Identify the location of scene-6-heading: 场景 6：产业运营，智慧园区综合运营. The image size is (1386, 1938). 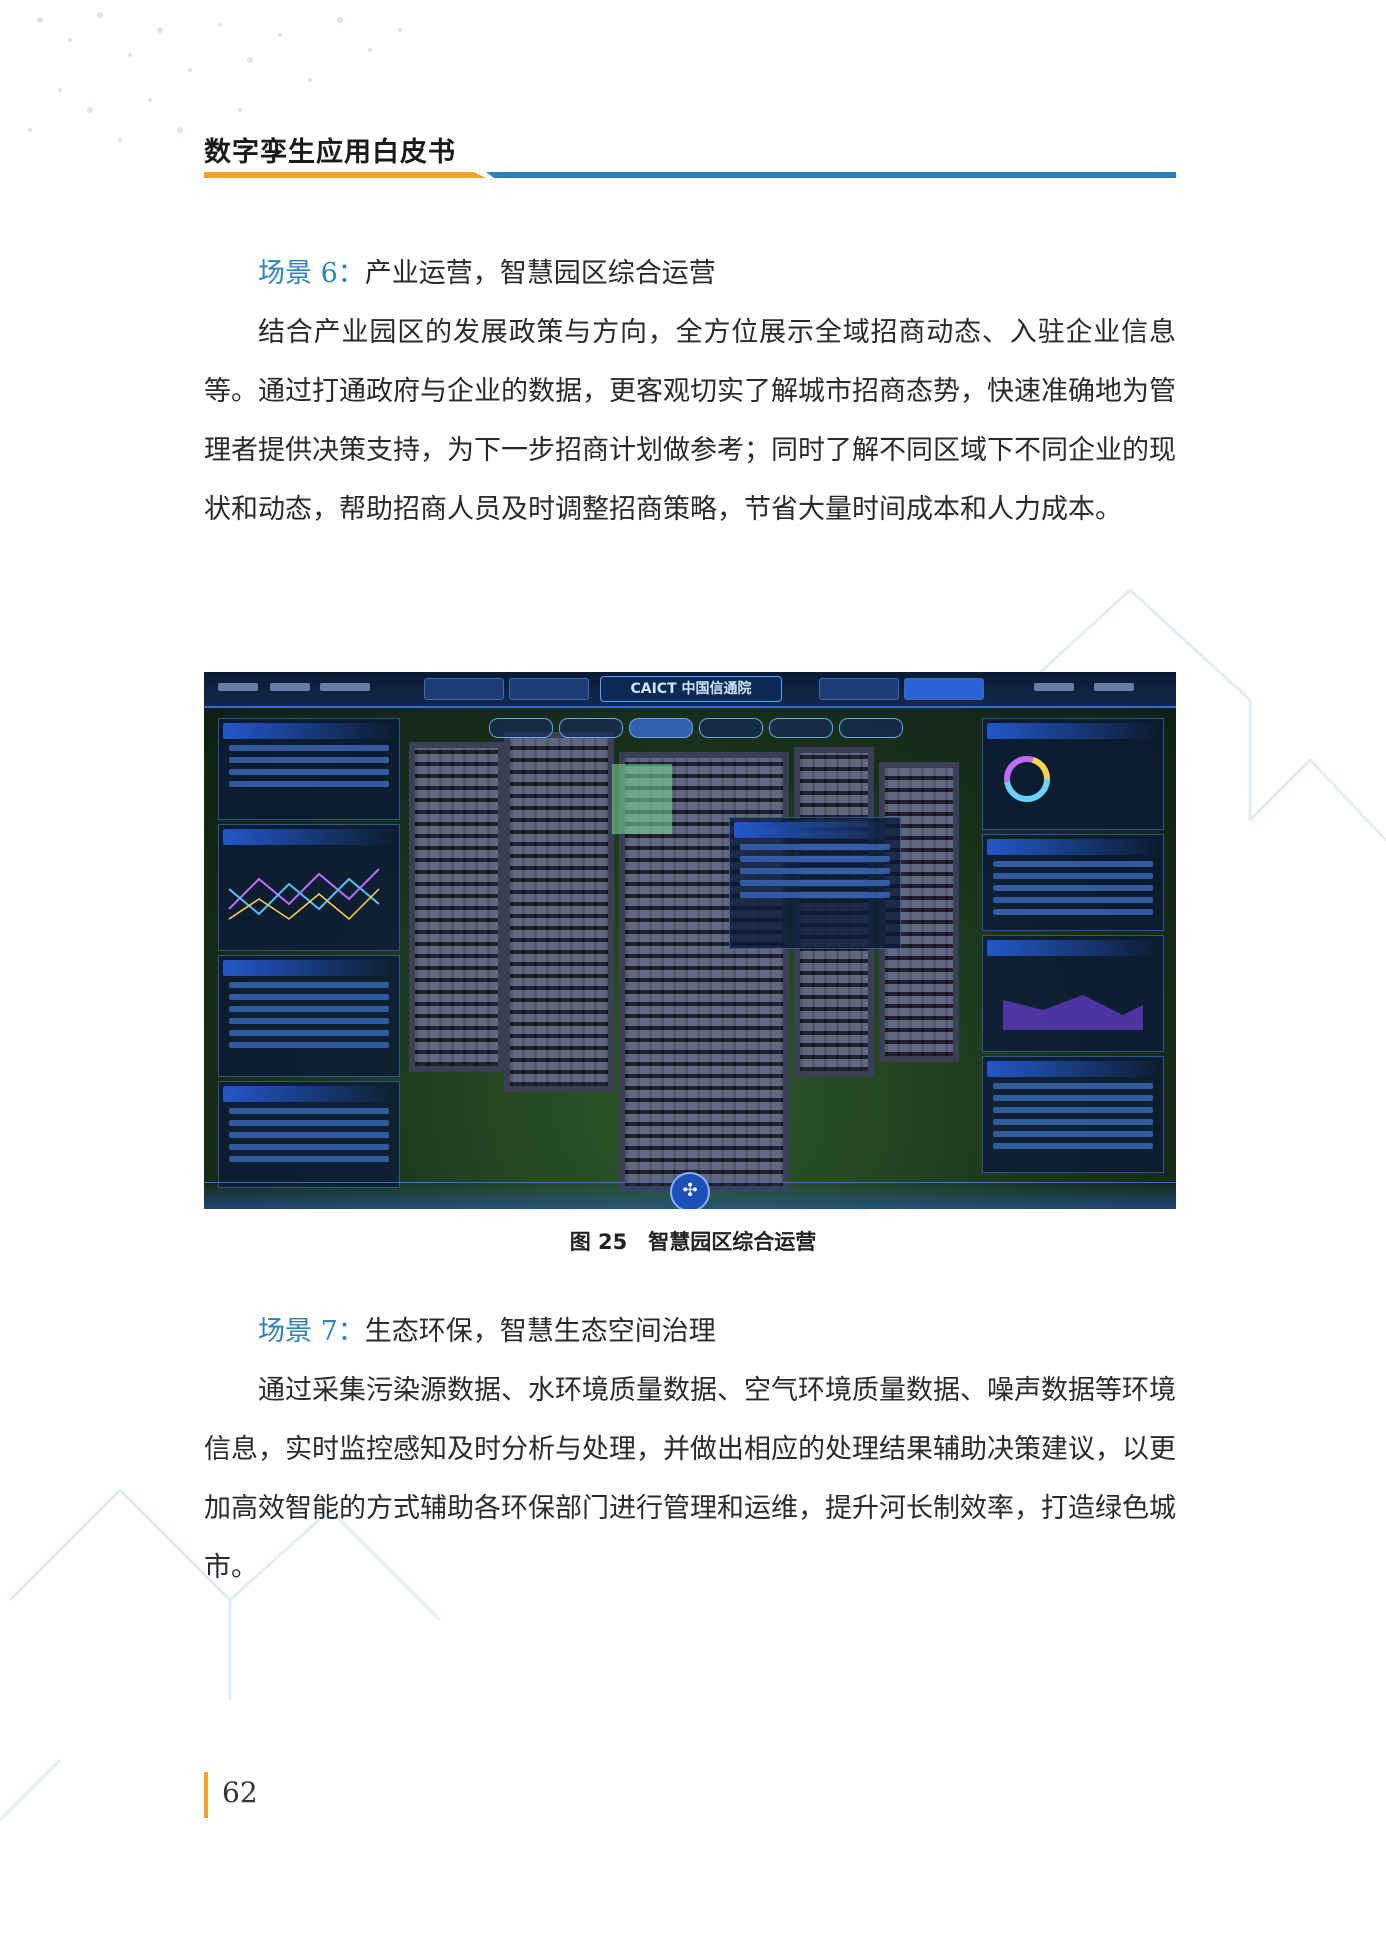
(690, 273).